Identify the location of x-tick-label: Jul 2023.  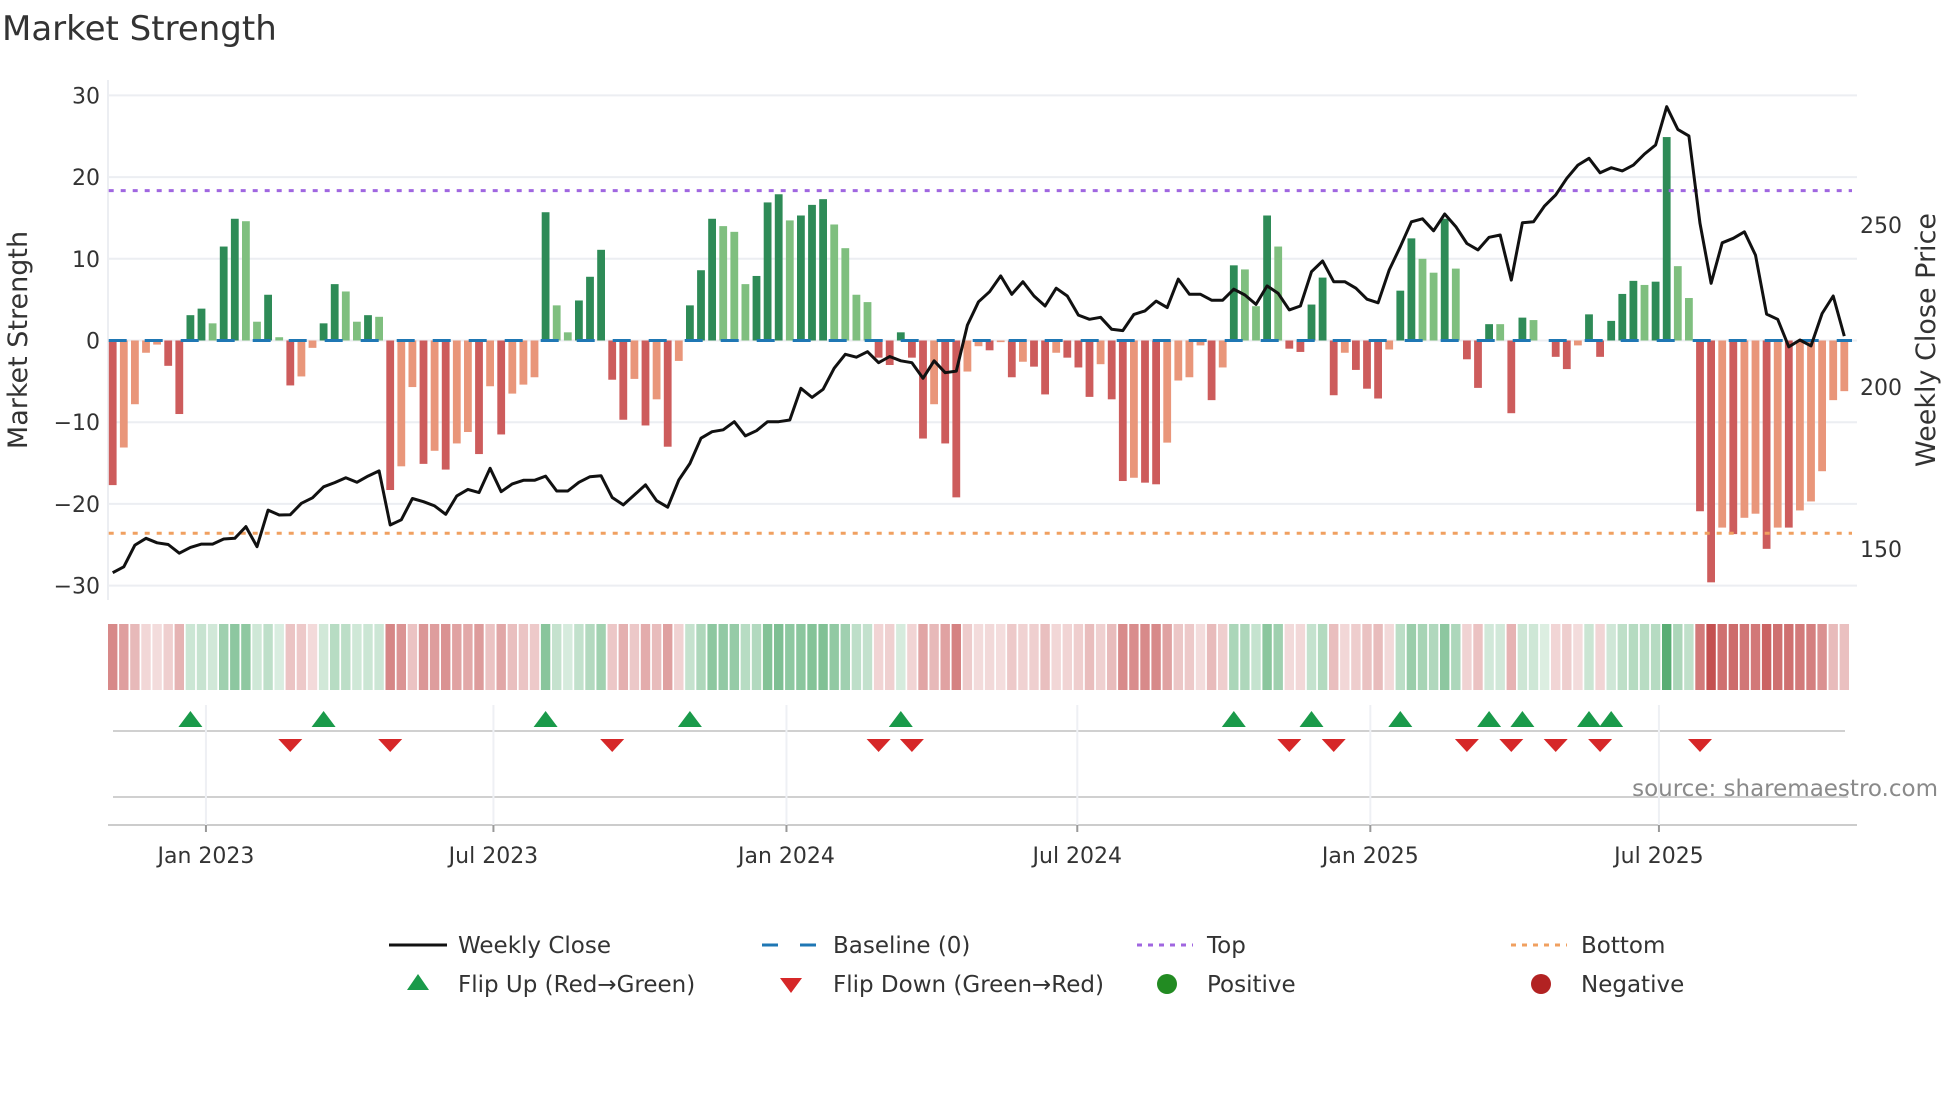
(493, 856).